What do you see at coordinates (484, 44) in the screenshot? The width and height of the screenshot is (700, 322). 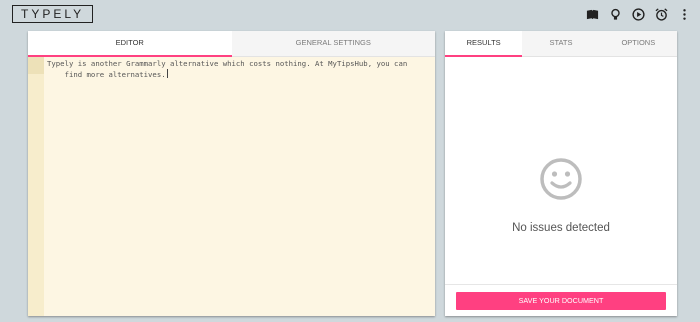 I see `tab-results: RESULTS` at bounding box center [484, 44].